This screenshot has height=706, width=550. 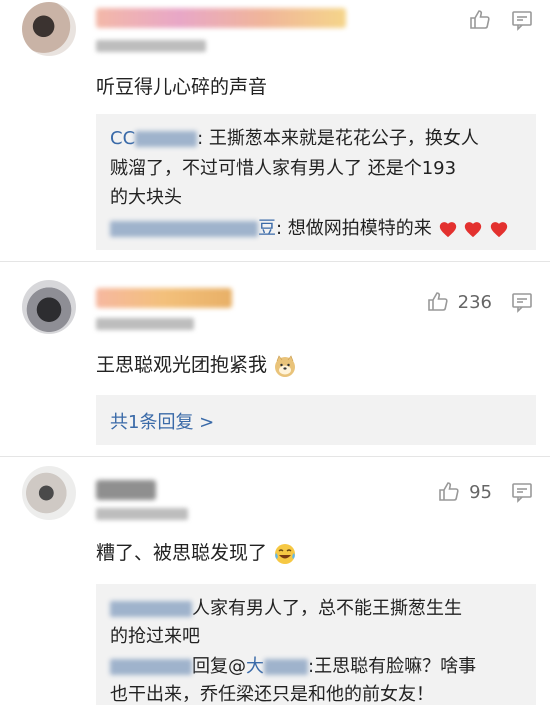 I want to click on comment-text: 听豆得儿心碎的声音, so click(x=182, y=87).